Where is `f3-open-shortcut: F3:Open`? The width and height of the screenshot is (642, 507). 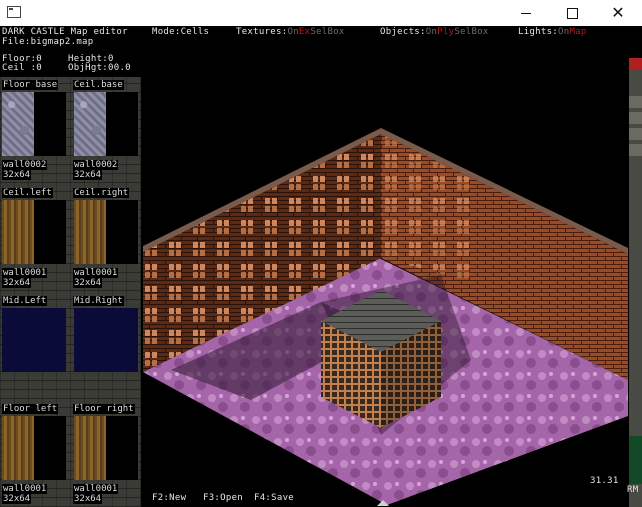 f3-open-shortcut: F3:Open is located at coordinates (223, 498).